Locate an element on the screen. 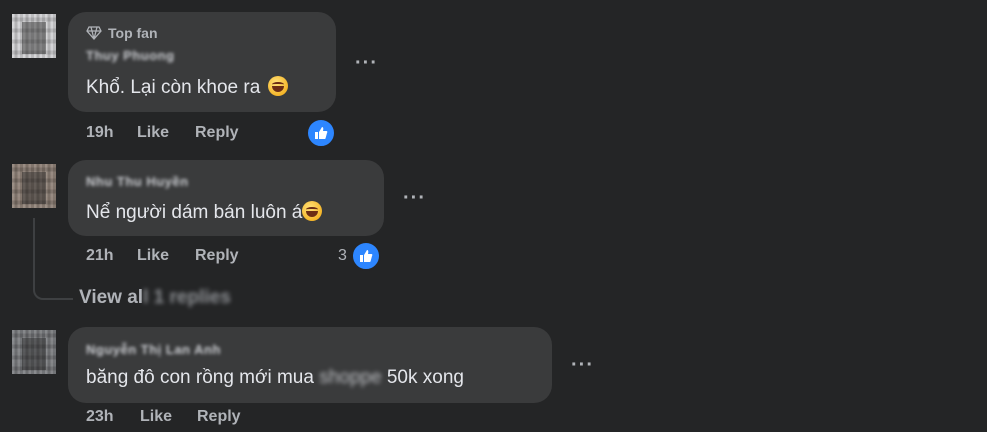  comment-text-content: Nể người dám bán luôn á is located at coordinates (194, 212).